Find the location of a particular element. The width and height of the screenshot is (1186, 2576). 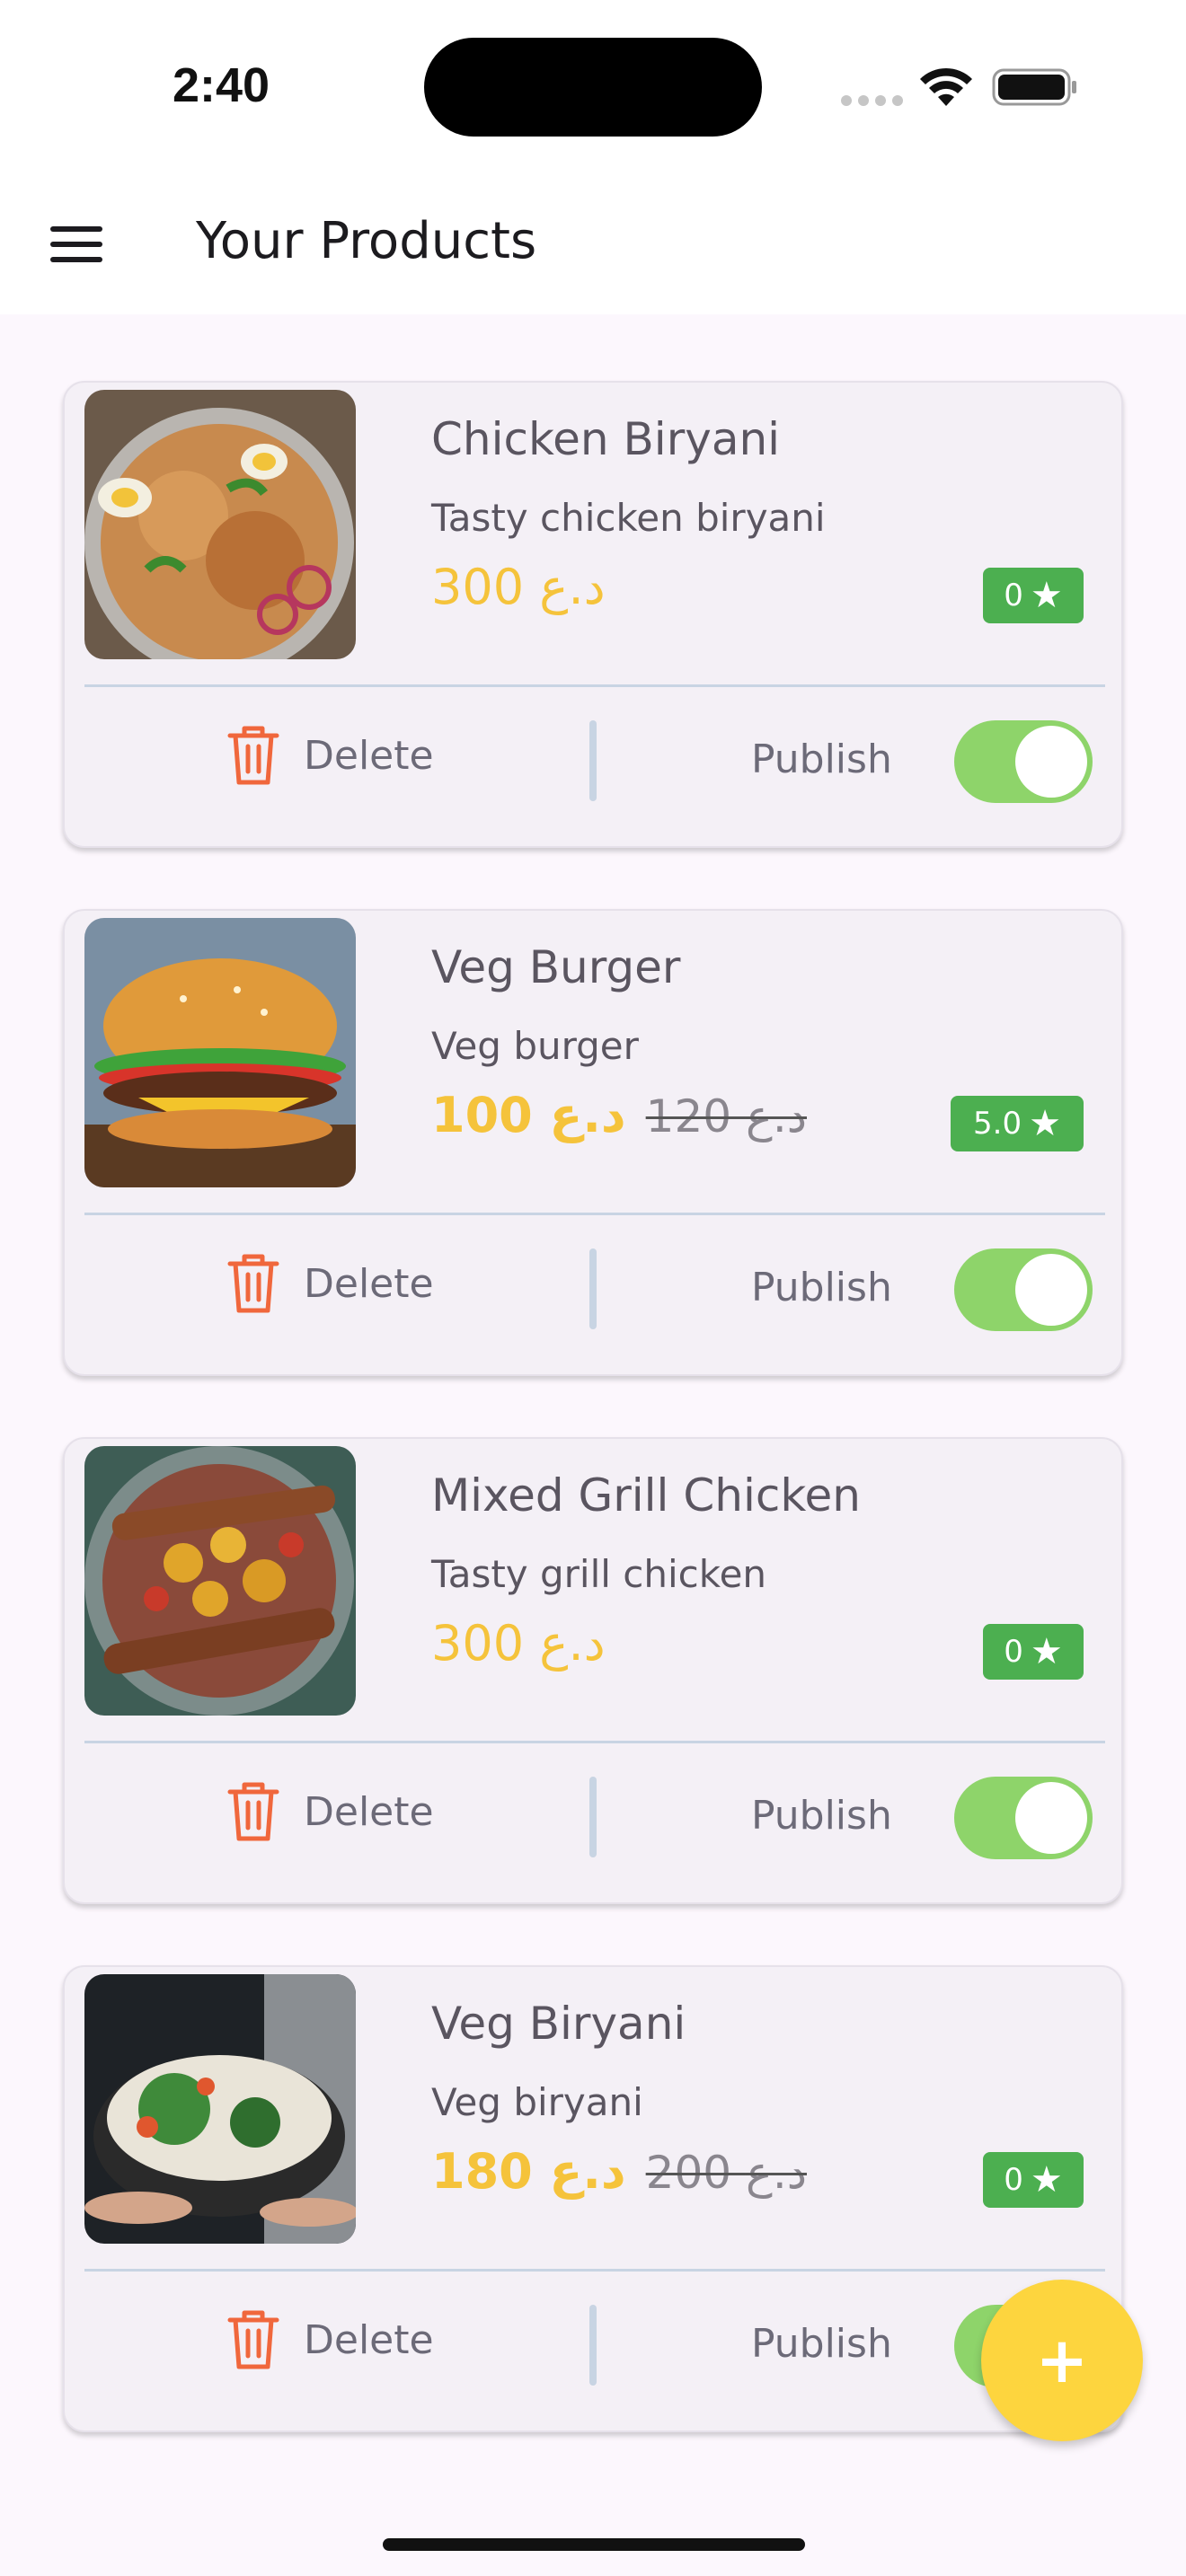

battery-icon is located at coordinates (1034, 87).